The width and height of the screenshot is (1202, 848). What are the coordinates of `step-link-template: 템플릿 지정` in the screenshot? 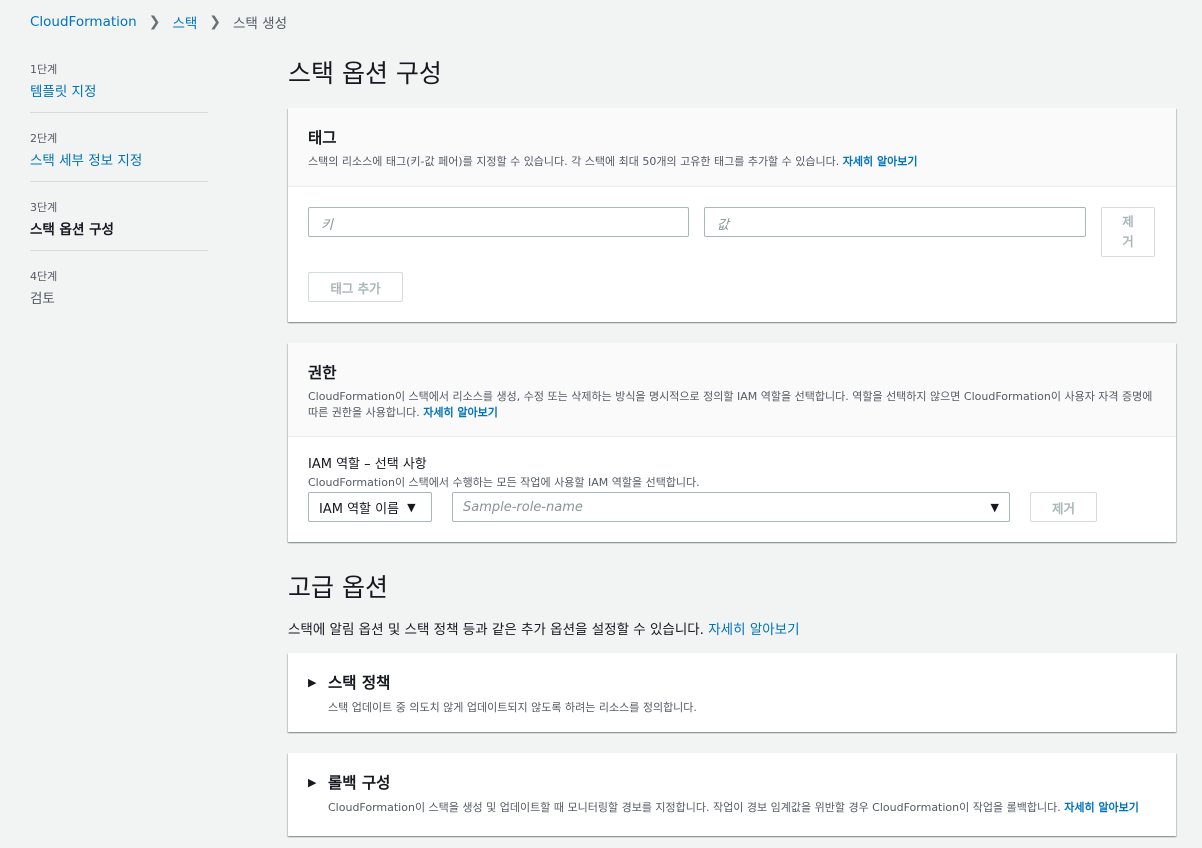 It's located at (63, 92).